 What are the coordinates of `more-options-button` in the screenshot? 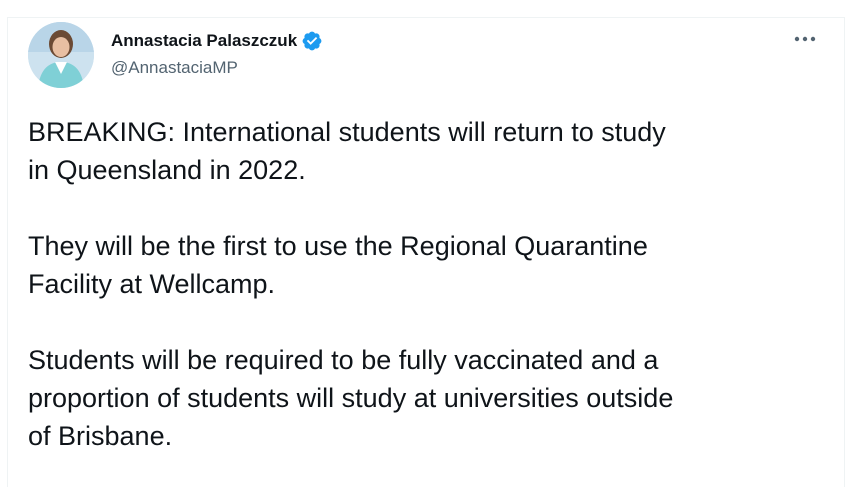 It's located at (805, 39).